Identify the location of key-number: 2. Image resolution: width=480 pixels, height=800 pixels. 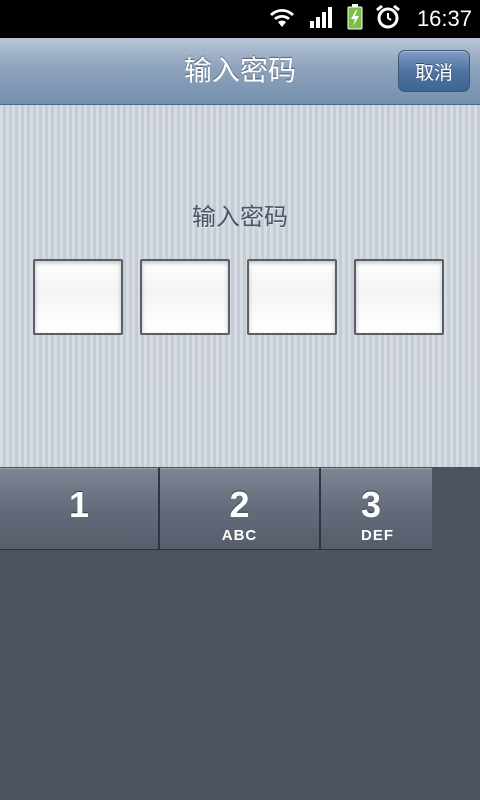
(239, 504).